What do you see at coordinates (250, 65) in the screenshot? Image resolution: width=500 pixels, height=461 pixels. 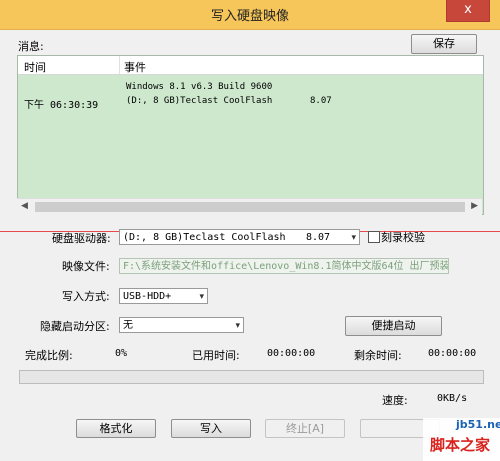 I see `log-header: 时间 事件` at bounding box center [250, 65].